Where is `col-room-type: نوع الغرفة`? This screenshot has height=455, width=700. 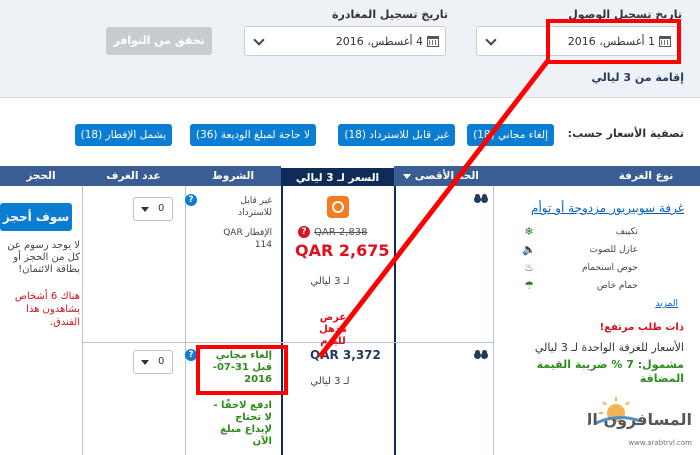 col-room-type: نوع الغرفة is located at coordinates (646, 176).